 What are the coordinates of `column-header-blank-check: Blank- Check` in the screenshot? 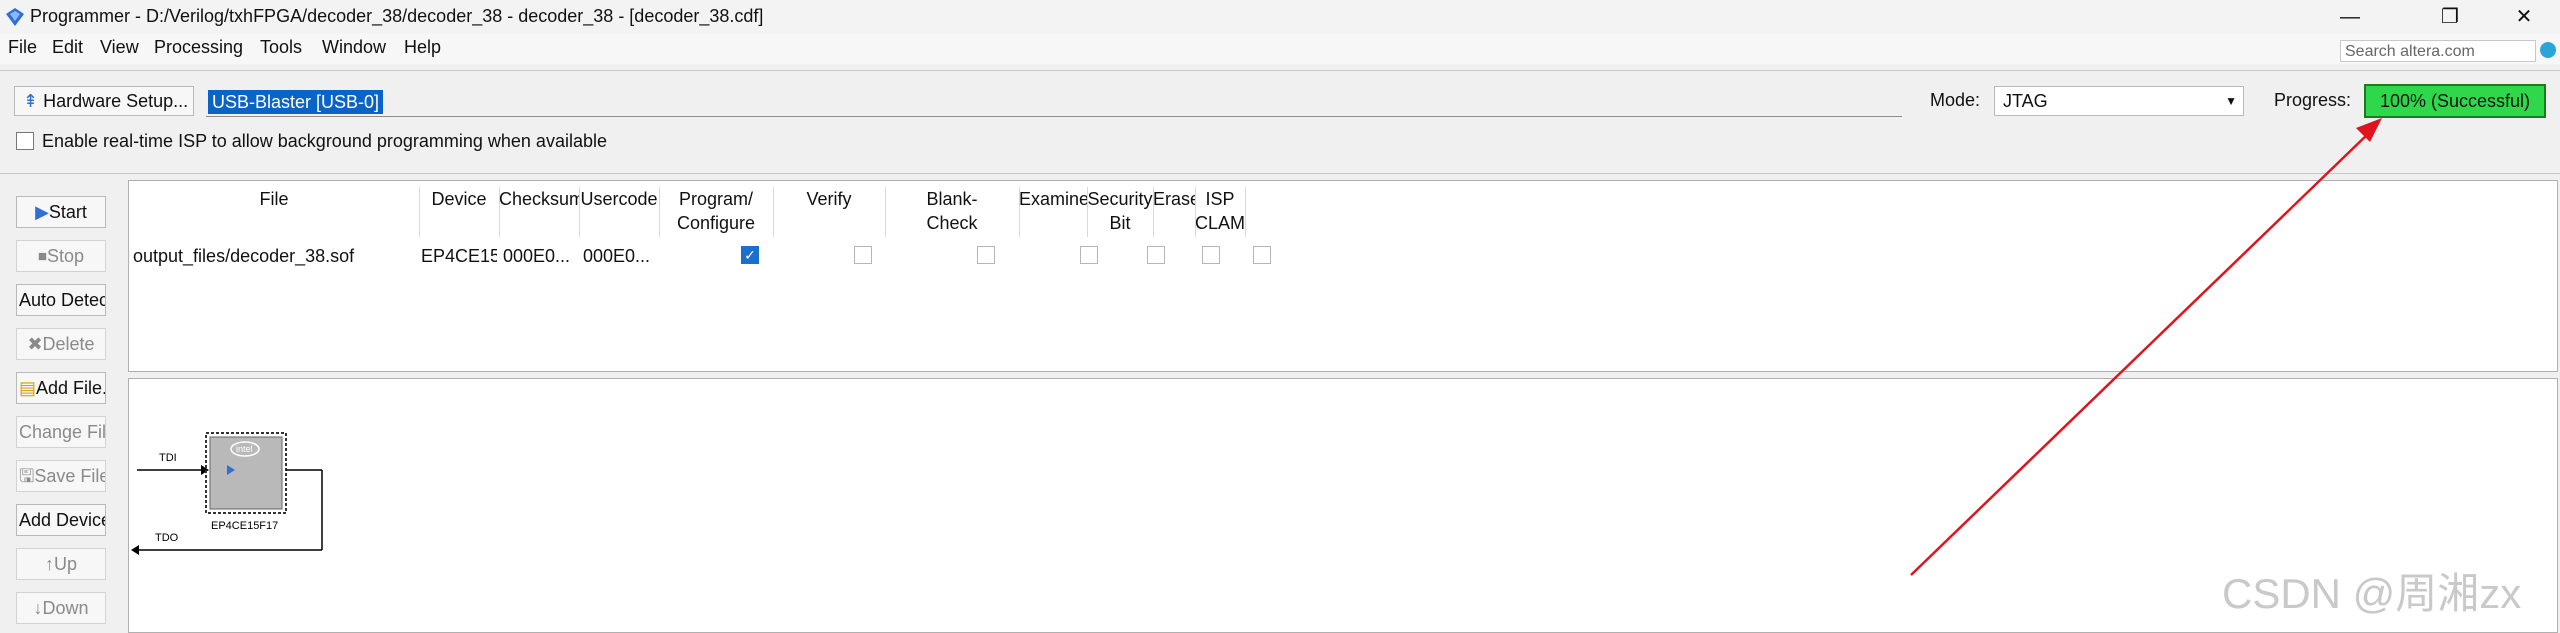 It's located at (952, 212).